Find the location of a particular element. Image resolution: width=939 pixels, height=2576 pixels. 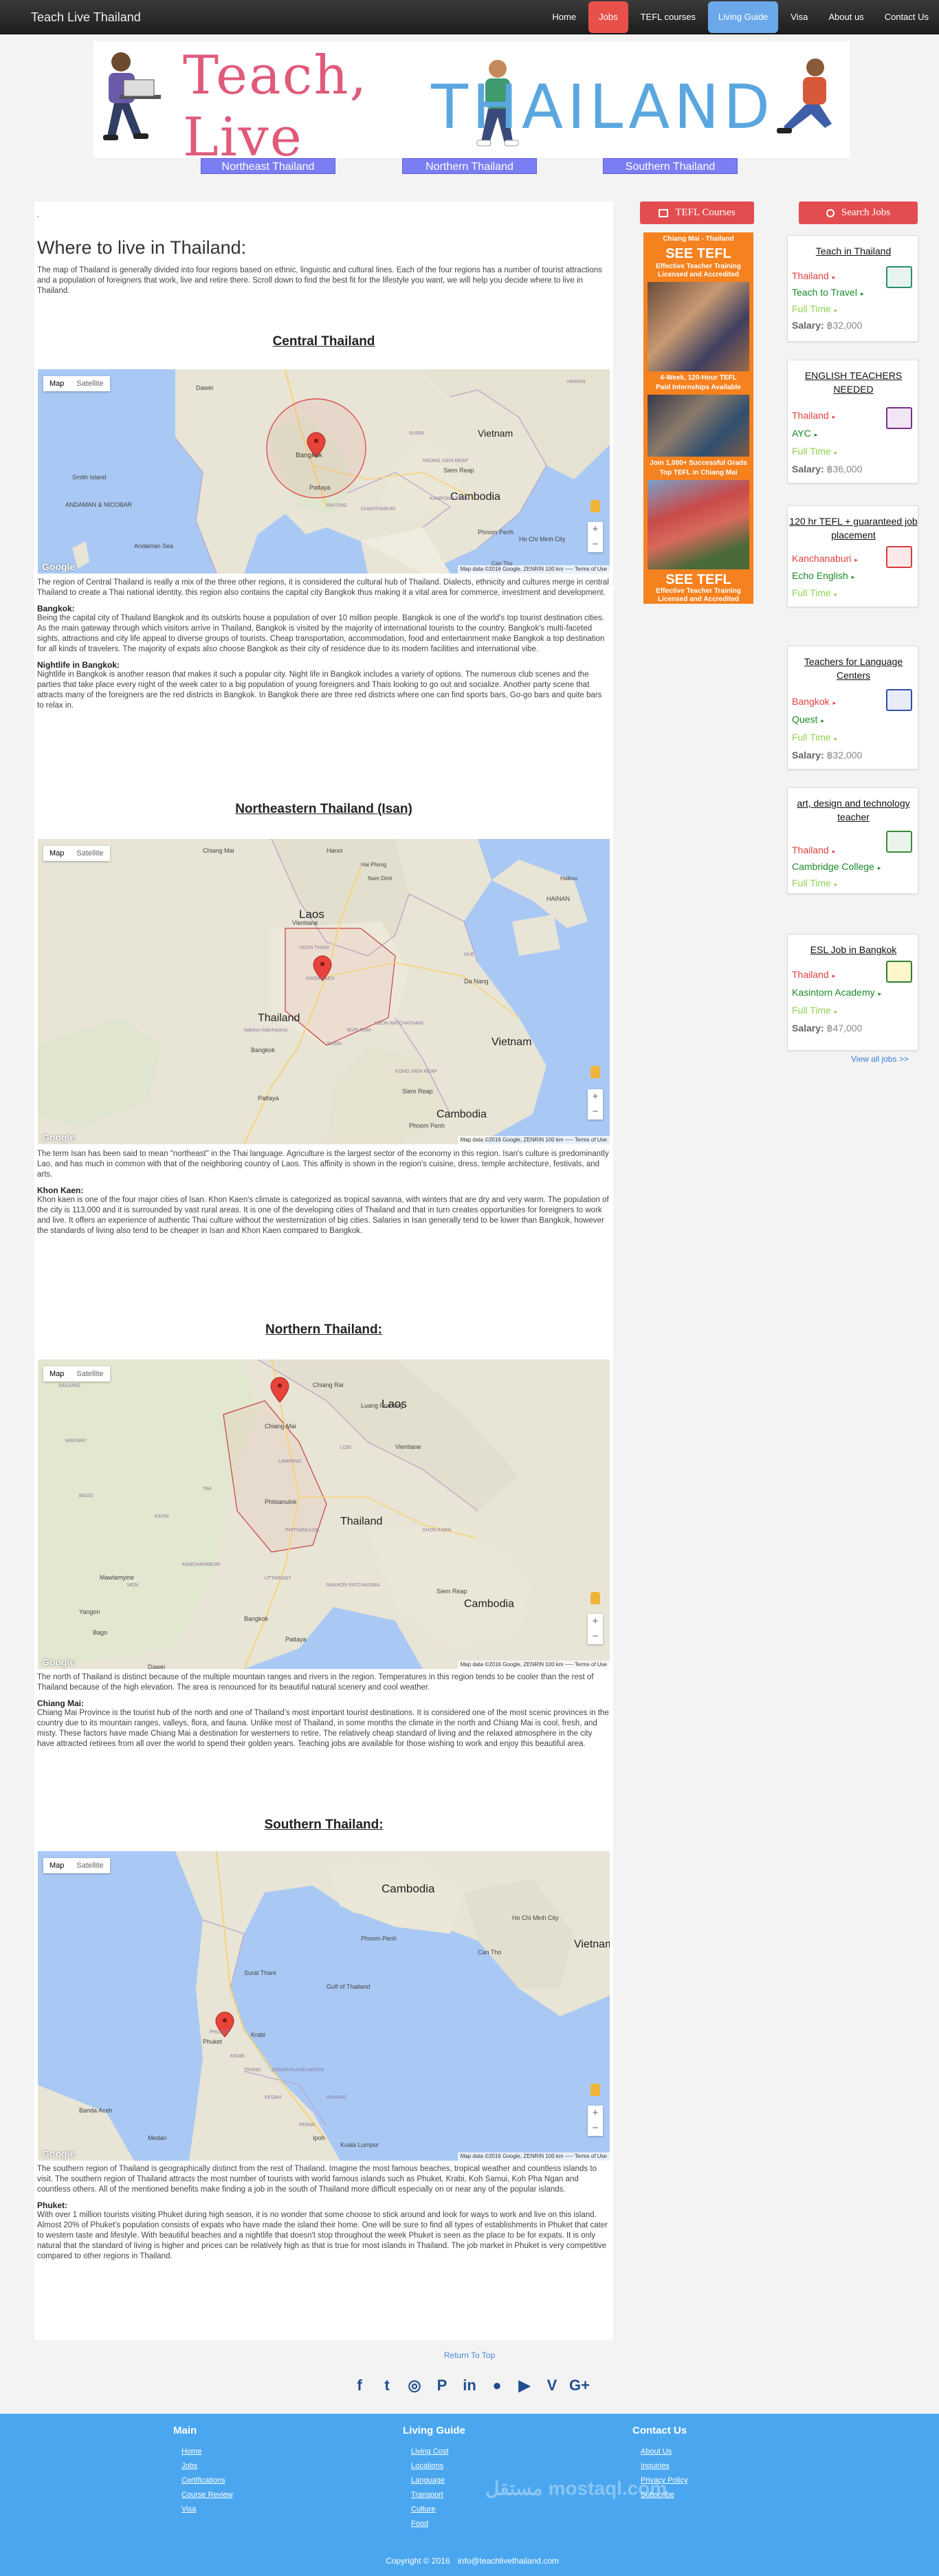

map-place-label: Phnom Penh is located at coordinates (427, 1125).